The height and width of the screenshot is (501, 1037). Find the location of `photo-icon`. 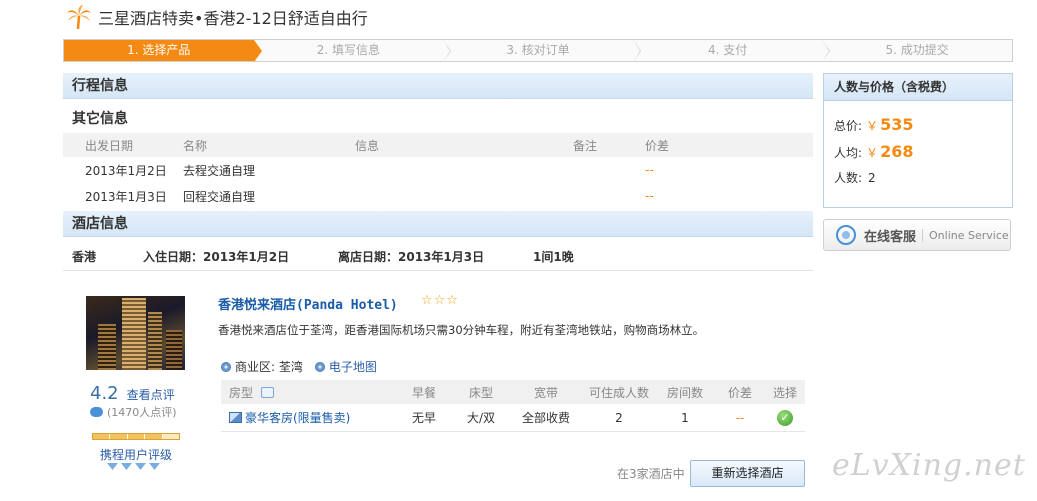

photo-icon is located at coordinates (235, 417).